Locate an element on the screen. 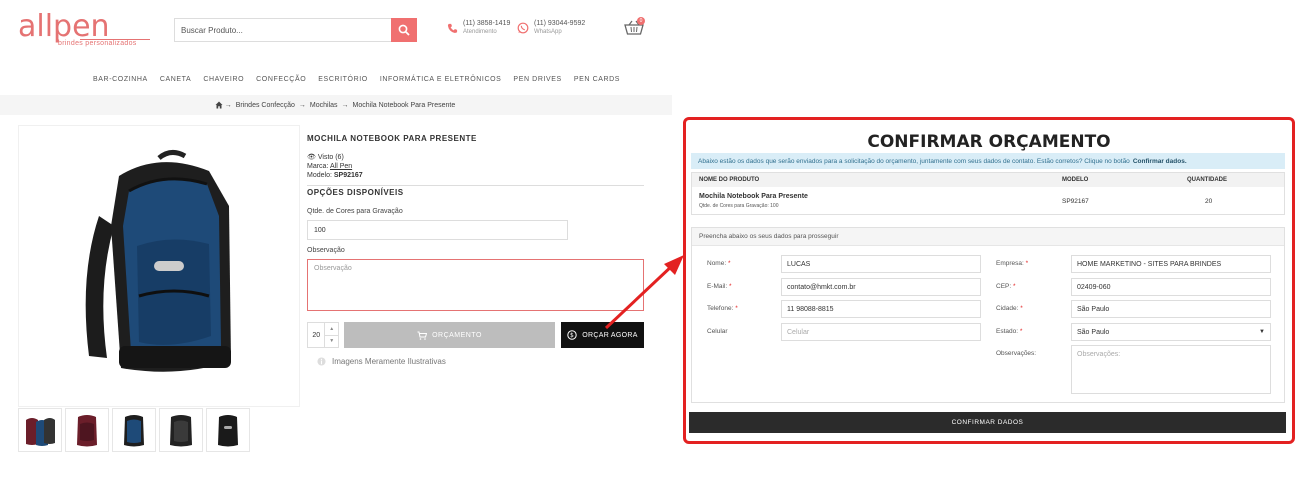 The width and height of the screenshot is (1300, 500). search-button is located at coordinates (404, 30).